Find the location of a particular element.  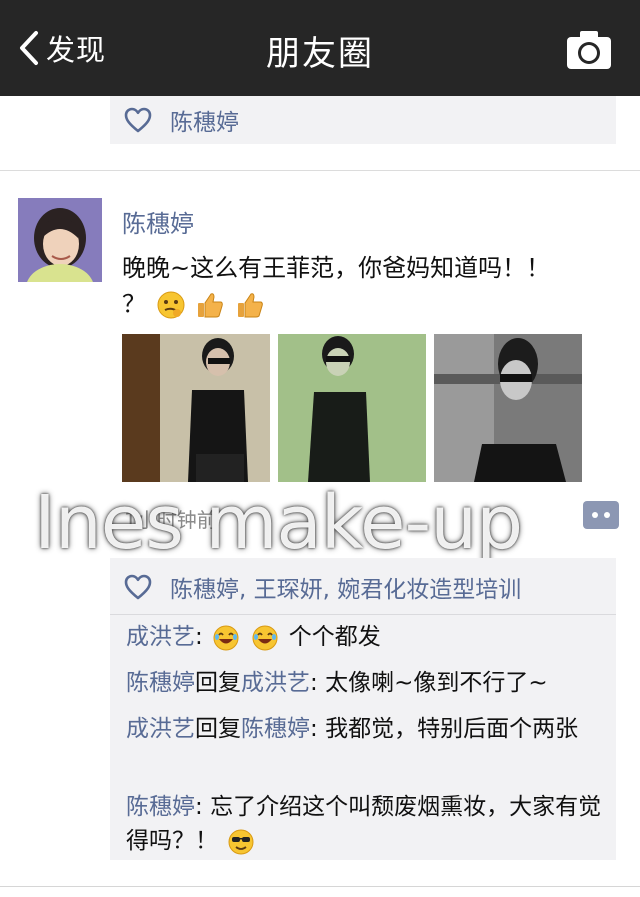

post-text: 晚晚~这么有王菲范，你爸妈知道吗！！ ？ is located at coordinates (367, 286).